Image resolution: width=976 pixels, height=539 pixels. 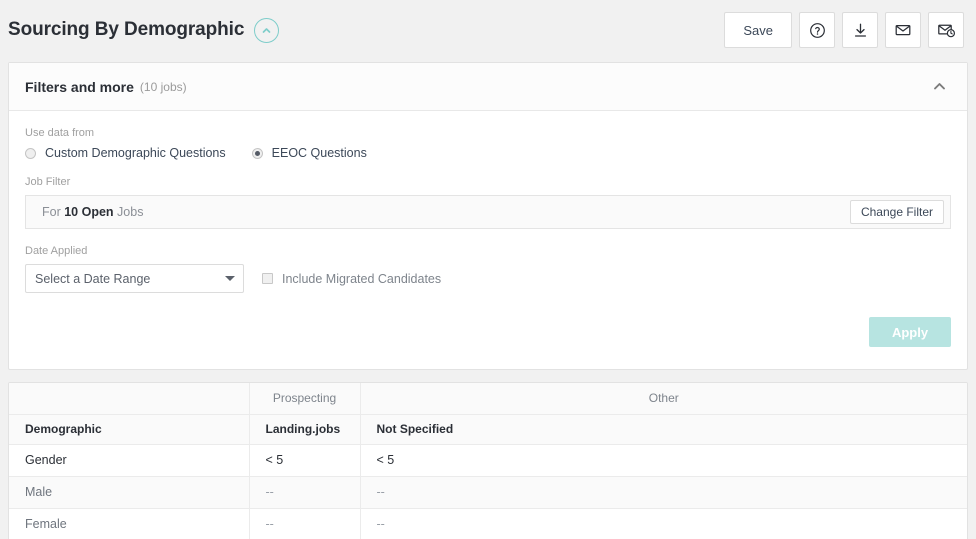 I want to click on use-data-from-label: Use data from, so click(x=60, y=133).